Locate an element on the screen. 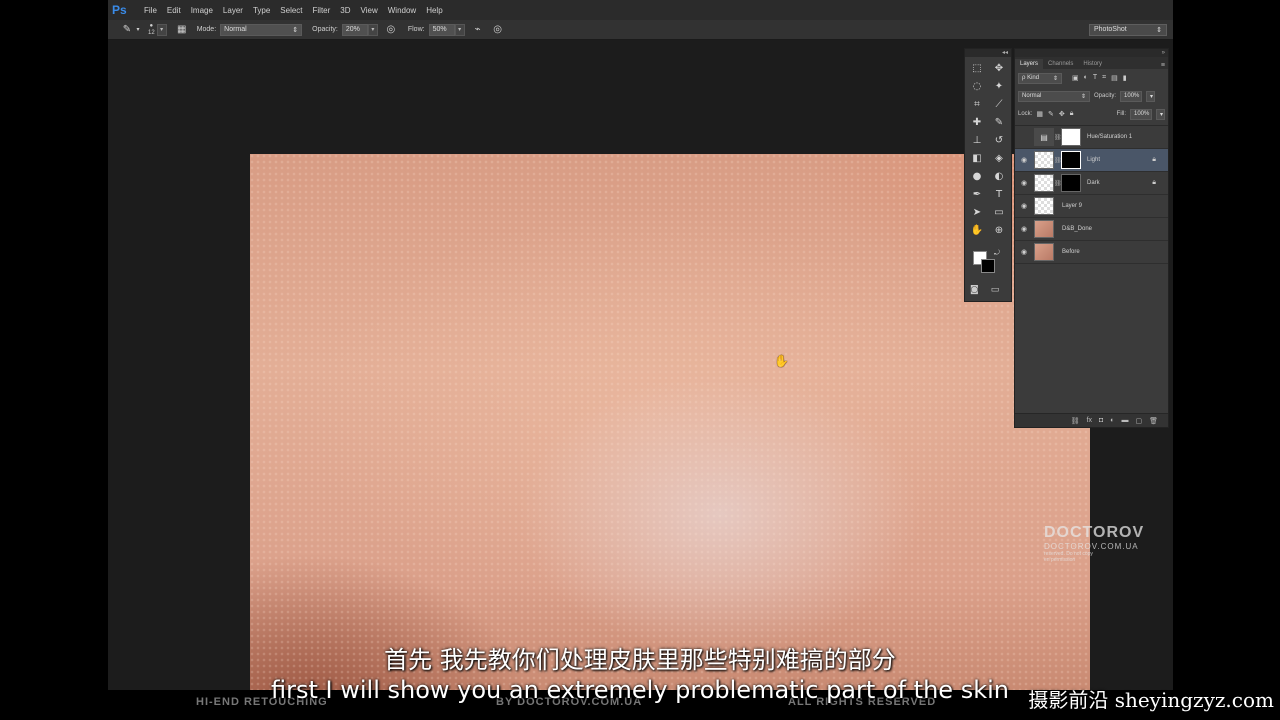  paint-bucket-tool-icon: ◈ is located at coordinates (999, 158).